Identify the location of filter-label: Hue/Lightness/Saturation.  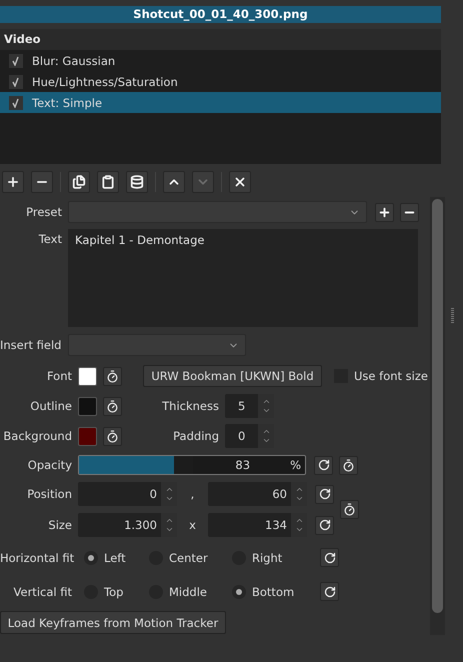
(105, 81).